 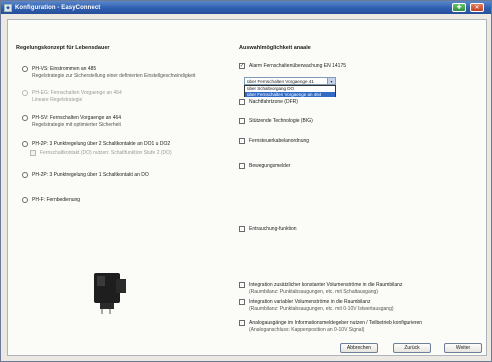 What do you see at coordinates (56, 200) in the screenshot?
I see `option-title: PH-F: Fernbedienung` at bounding box center [56, 200].